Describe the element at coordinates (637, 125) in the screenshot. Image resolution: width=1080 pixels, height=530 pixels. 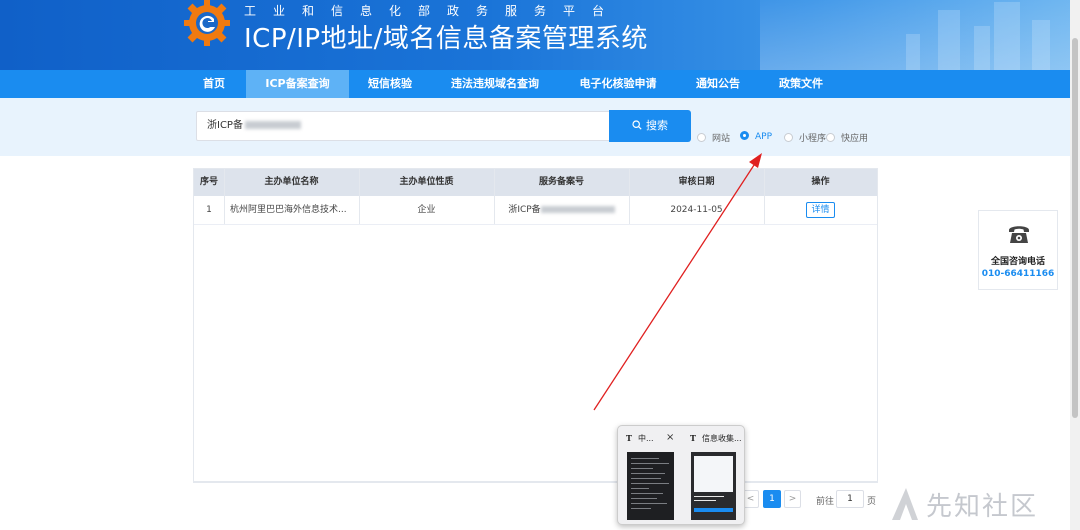
I see `search-icon` at that location.